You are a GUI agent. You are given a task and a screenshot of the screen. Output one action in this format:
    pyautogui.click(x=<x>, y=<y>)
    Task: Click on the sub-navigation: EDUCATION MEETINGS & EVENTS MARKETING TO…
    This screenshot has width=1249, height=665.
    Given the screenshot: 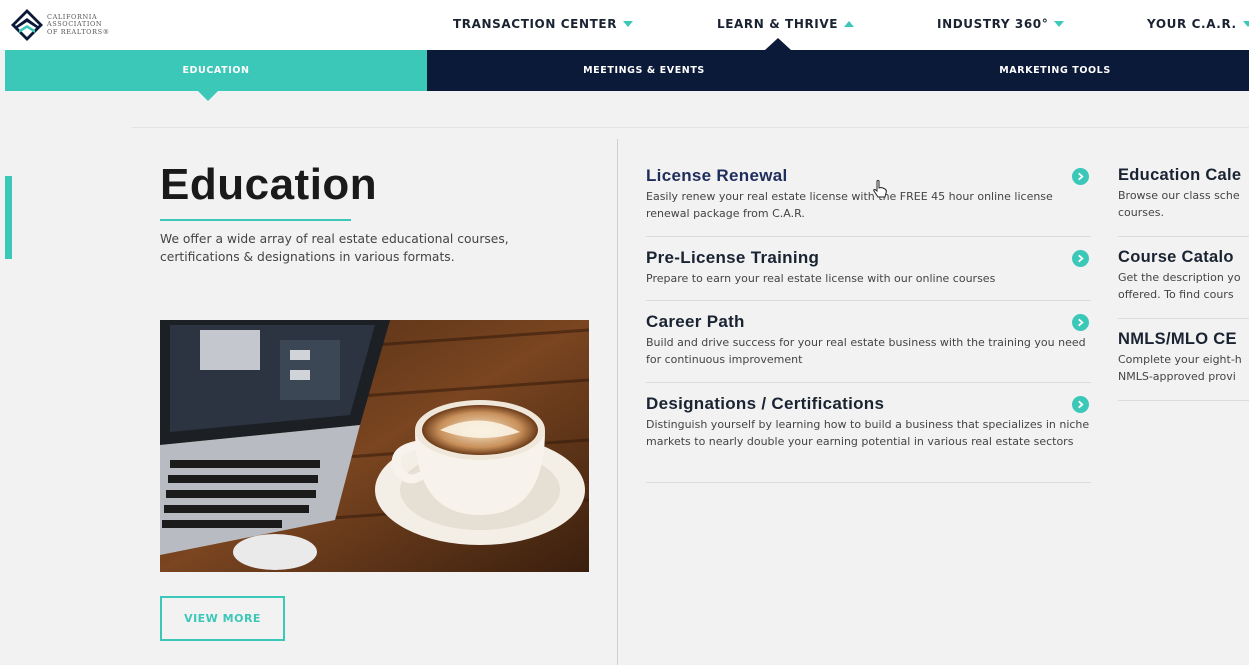 What is the action you would take?
    pyautogui.click(x=627, y=70)
    